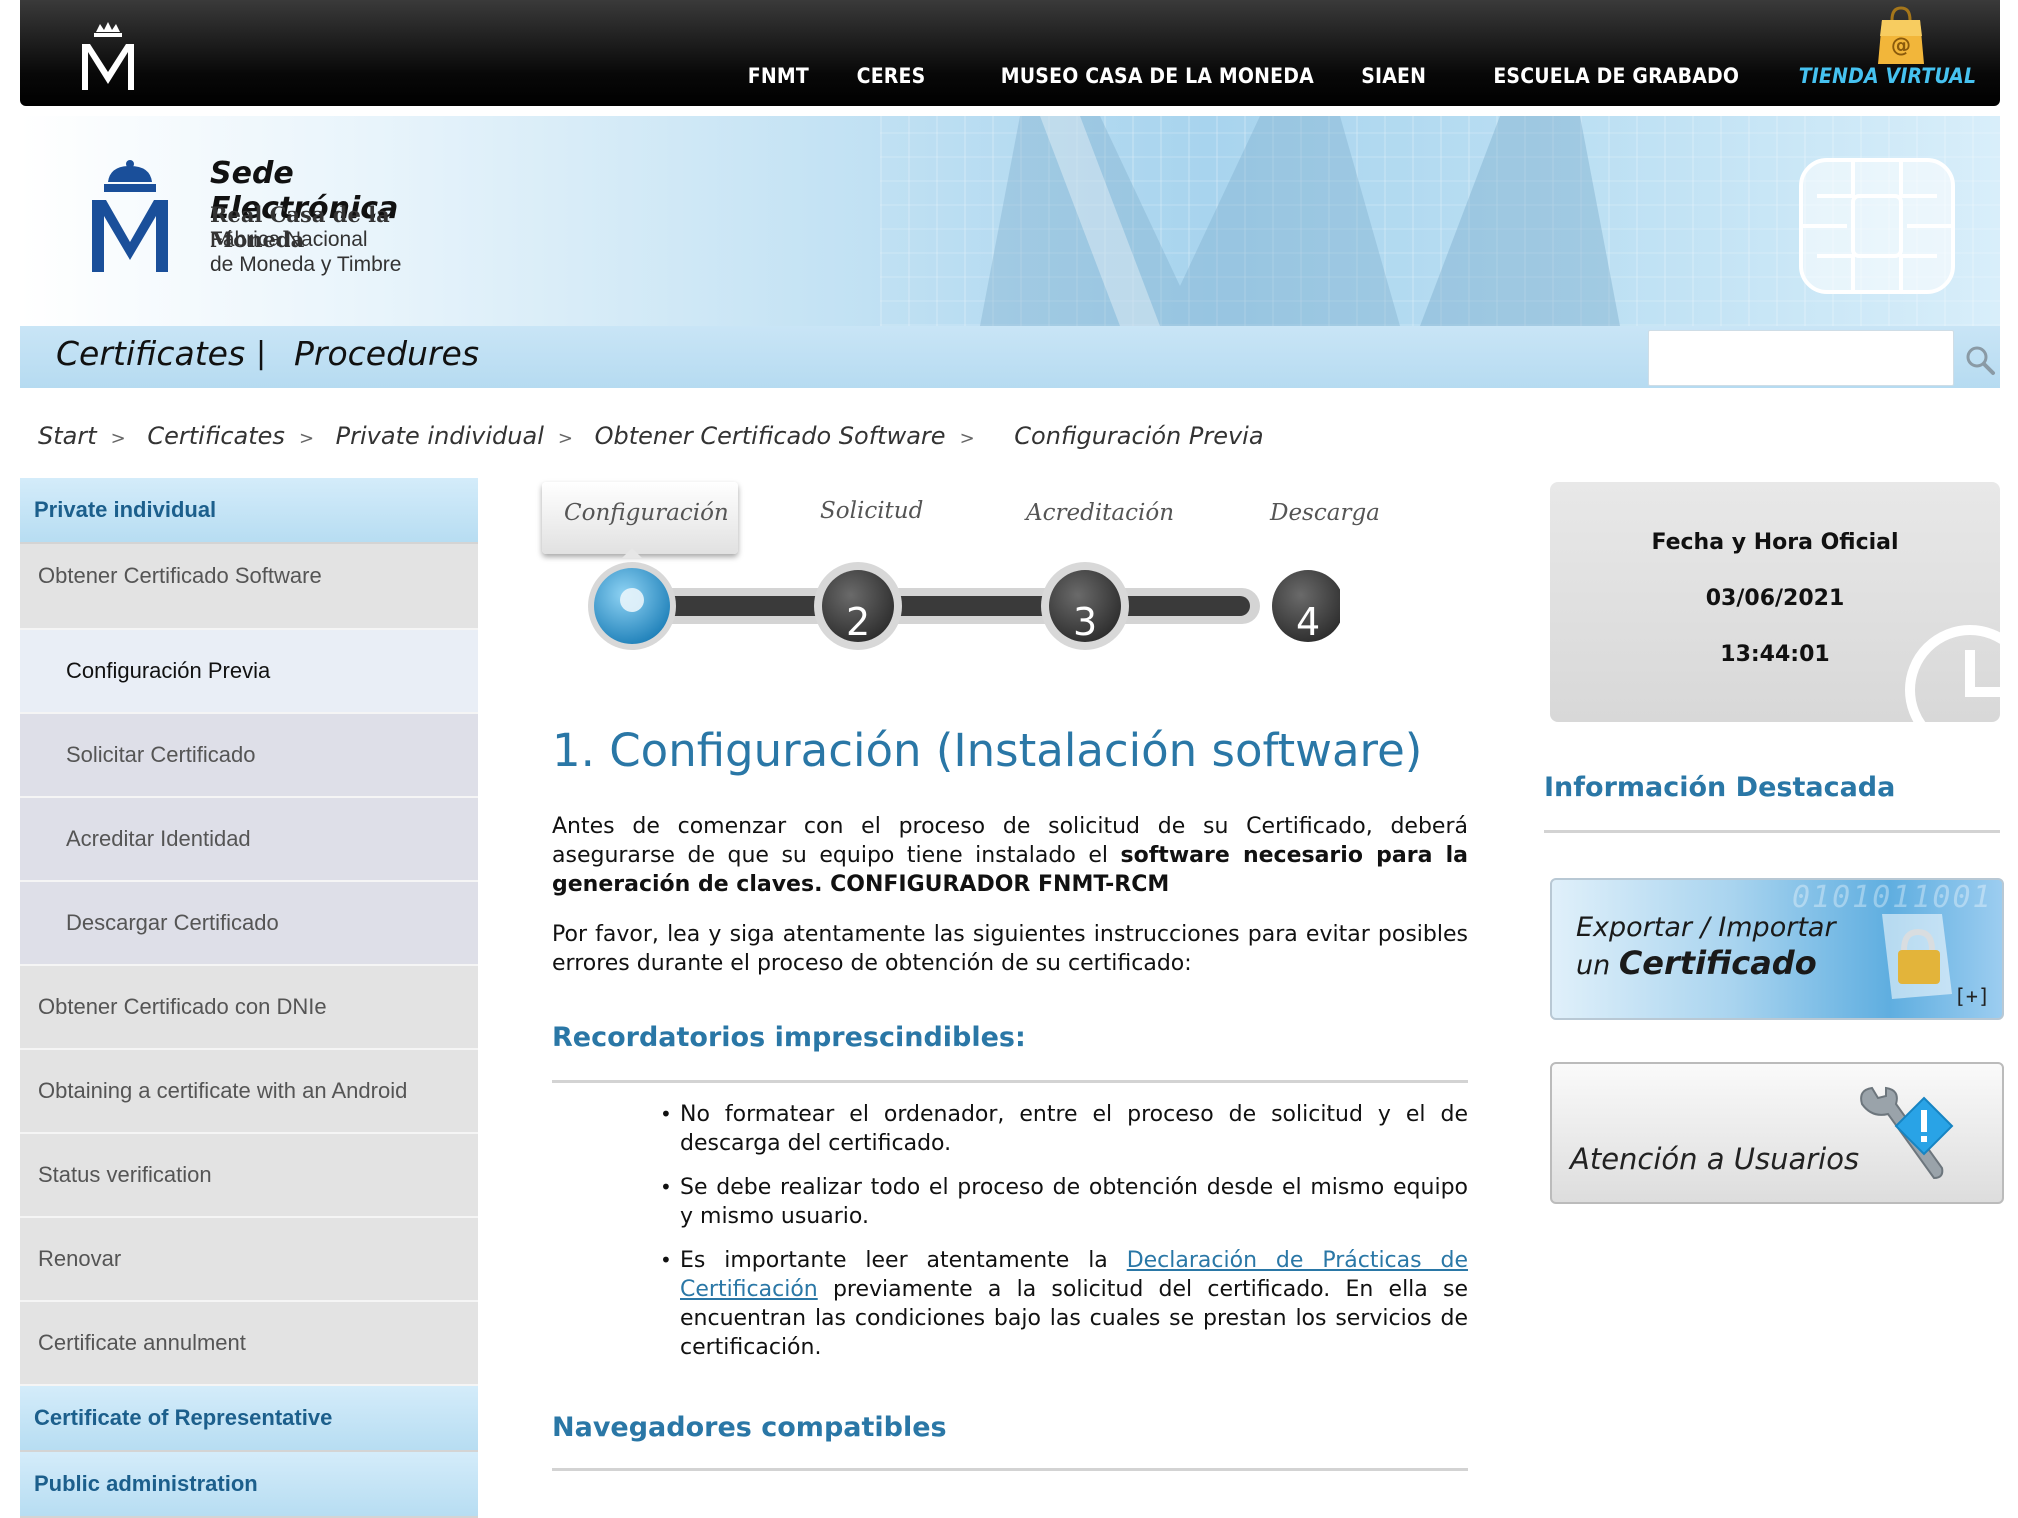  What do you see at coordinates (440, 436) in the screenshot?
I see `breadcrumb-private-individual: Private individual` at bounding box center [440, 436].